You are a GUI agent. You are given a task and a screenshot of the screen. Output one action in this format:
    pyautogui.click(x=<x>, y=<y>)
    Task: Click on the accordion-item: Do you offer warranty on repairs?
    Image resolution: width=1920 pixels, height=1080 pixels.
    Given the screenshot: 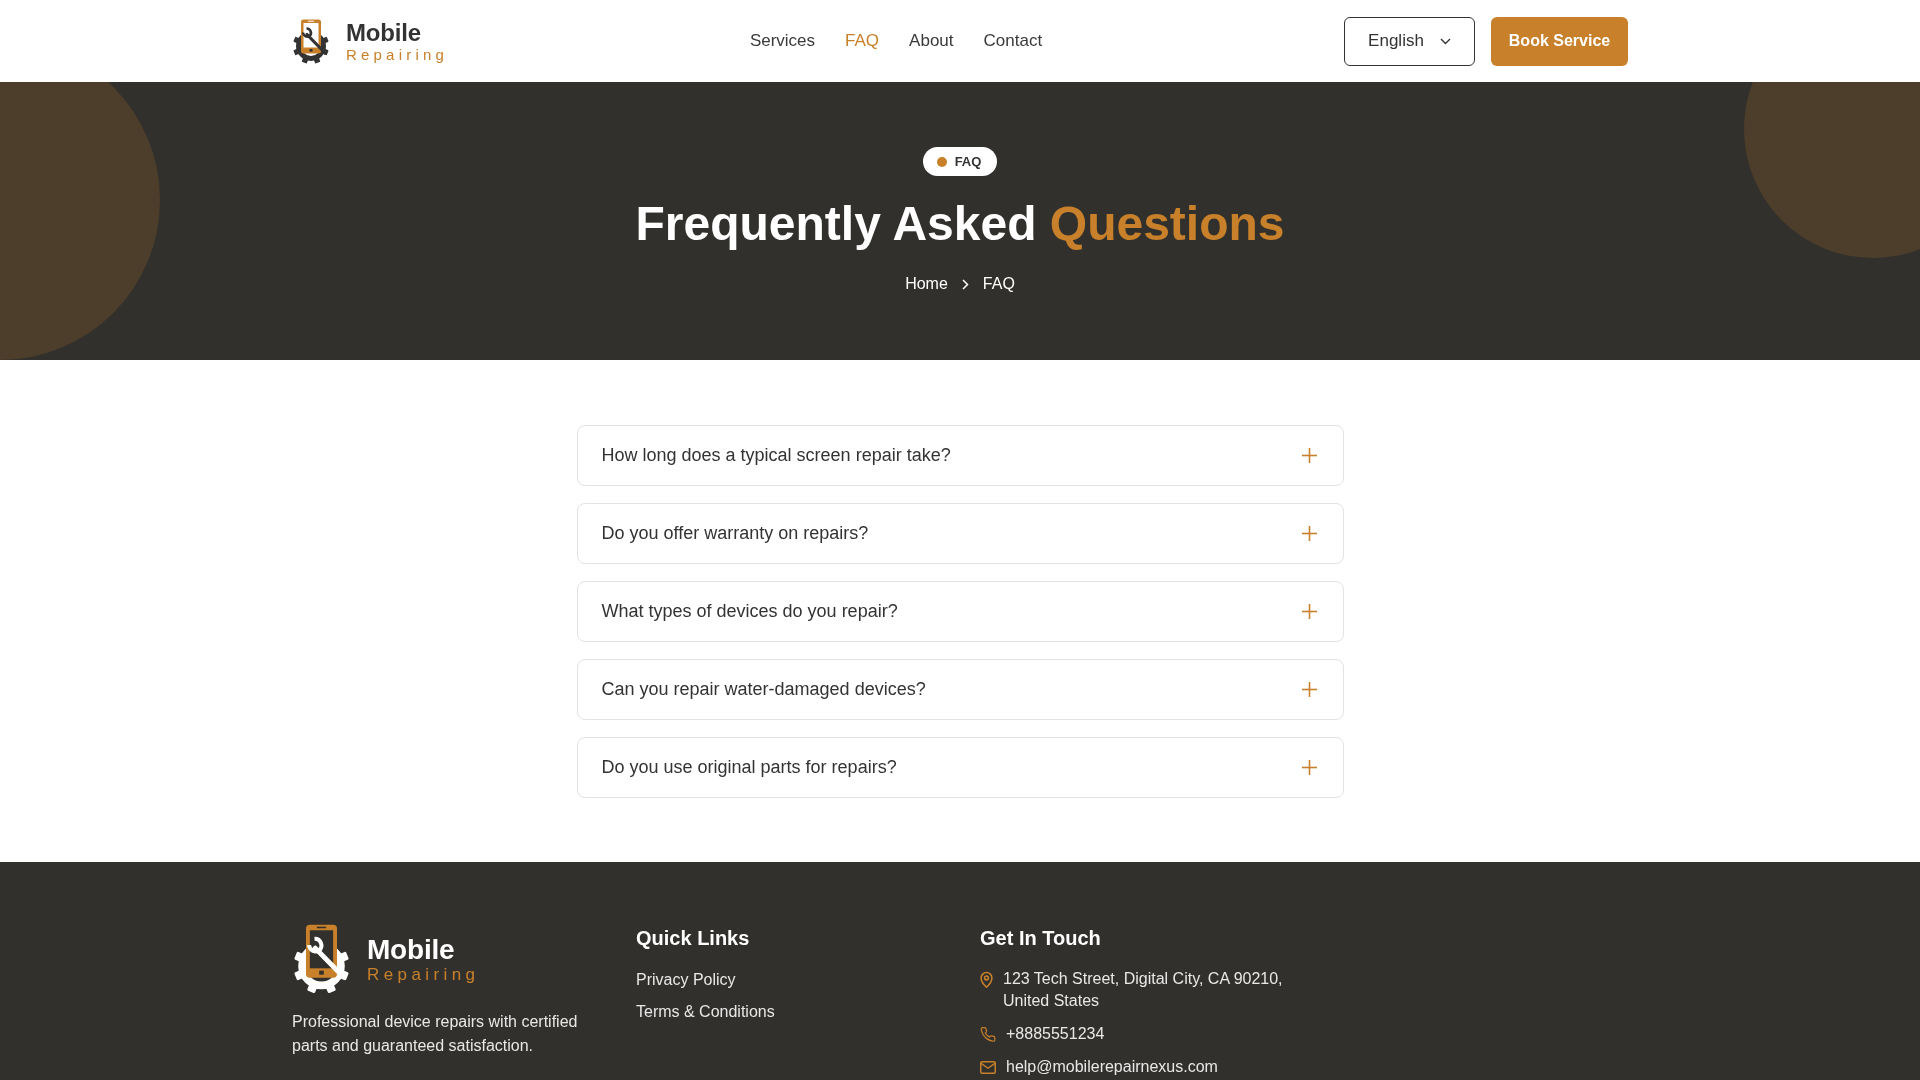 What is the action you would take?
    pyautogui.click(x=960, y=533)
    